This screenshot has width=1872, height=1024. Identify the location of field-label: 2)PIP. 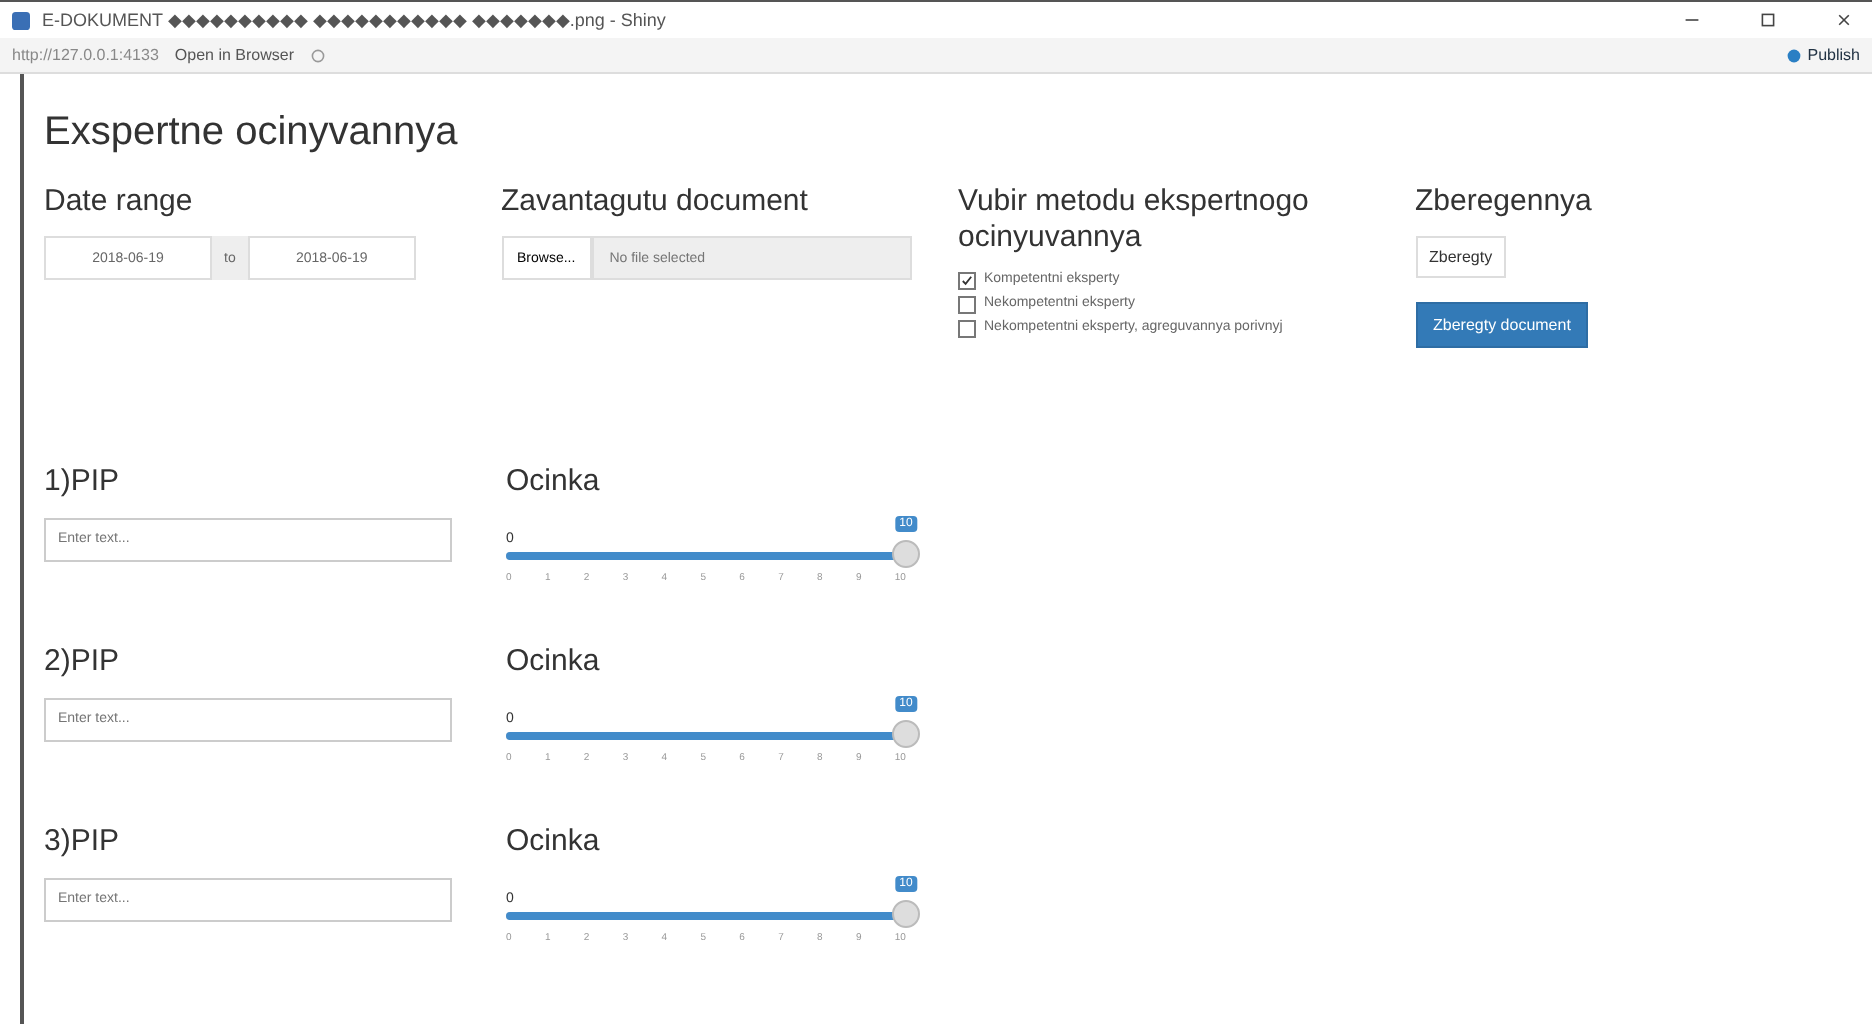
(83, 662).